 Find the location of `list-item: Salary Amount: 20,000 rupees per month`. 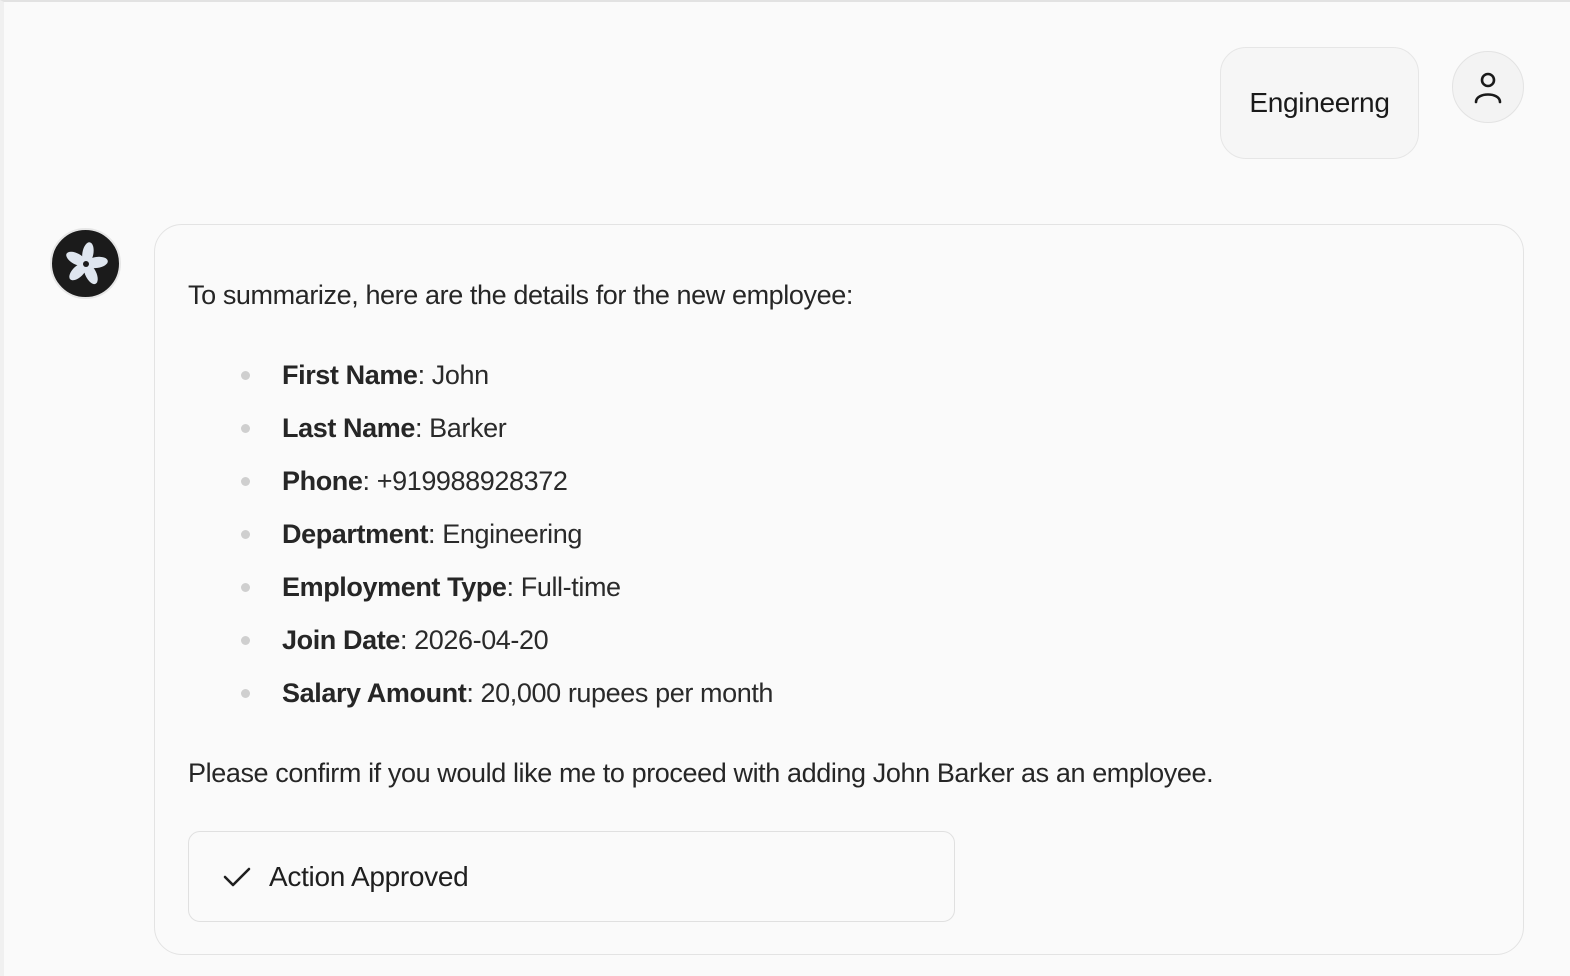

list-item: Salary Amount: 20,000 rupees per month is located at coordinates (507, 693).